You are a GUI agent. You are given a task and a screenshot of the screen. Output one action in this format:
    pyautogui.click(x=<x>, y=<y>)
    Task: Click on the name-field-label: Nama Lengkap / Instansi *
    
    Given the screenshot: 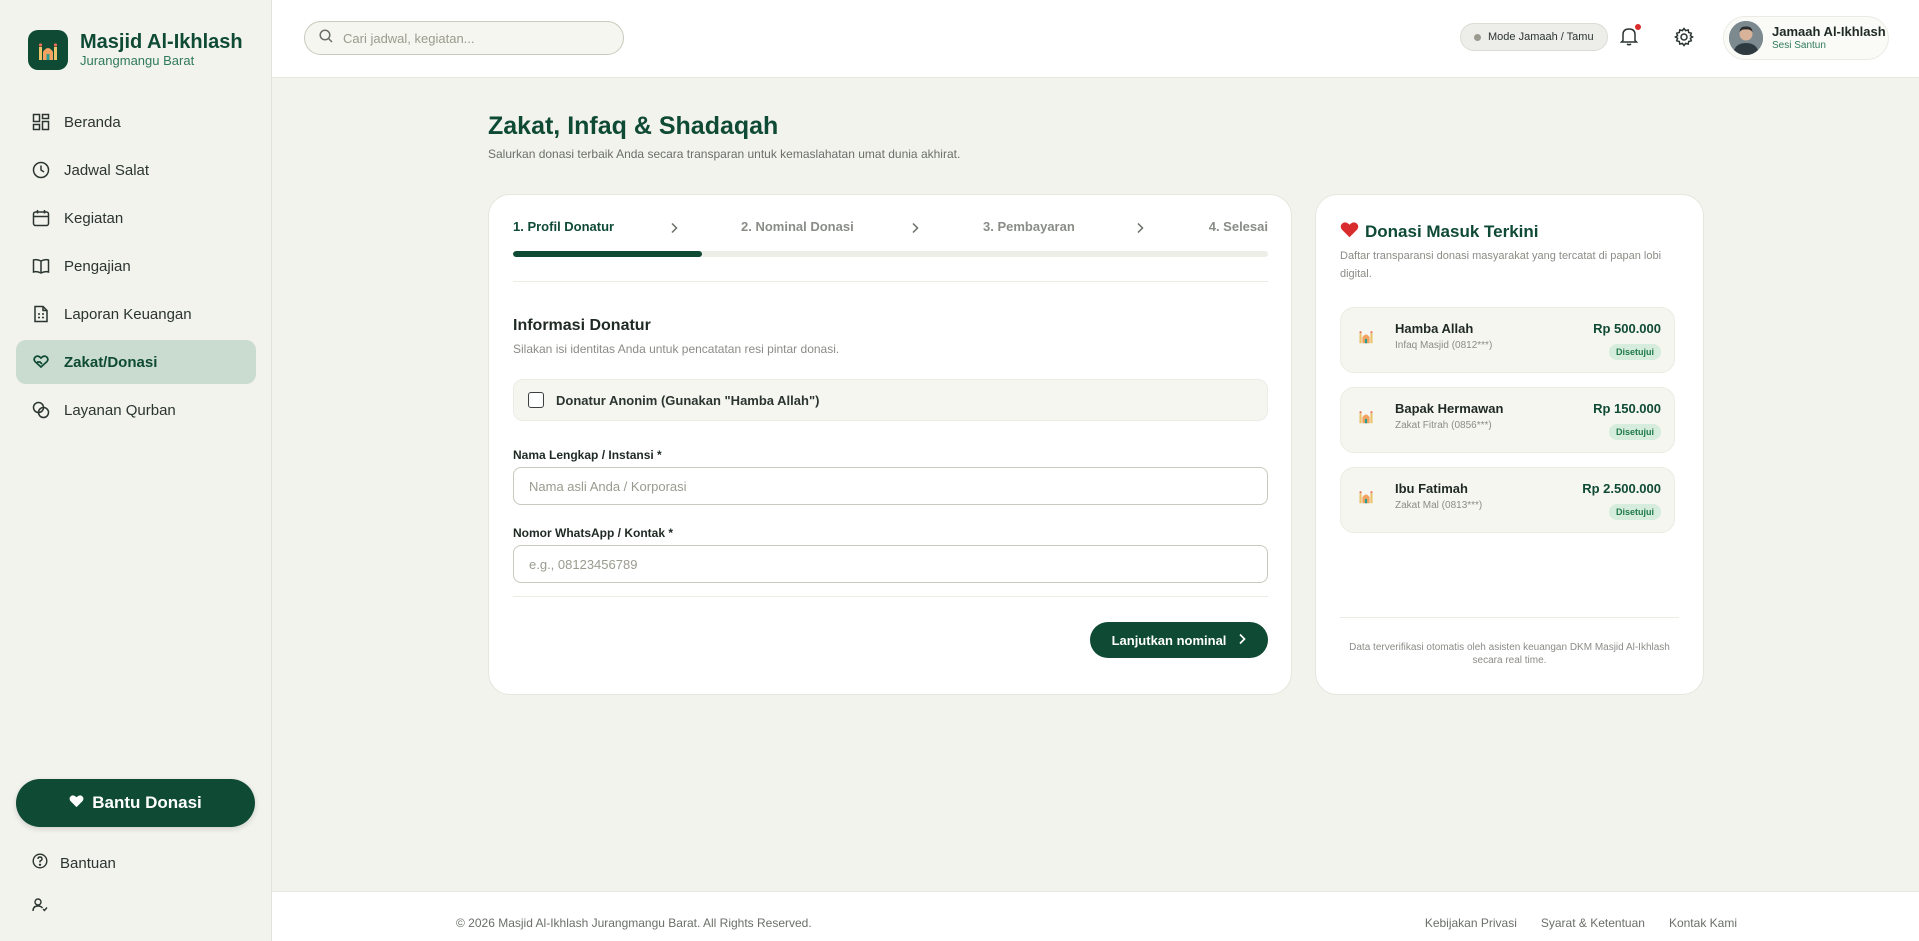 What is the action you would take?
    pyautogui.click(x=587, y=455)
    